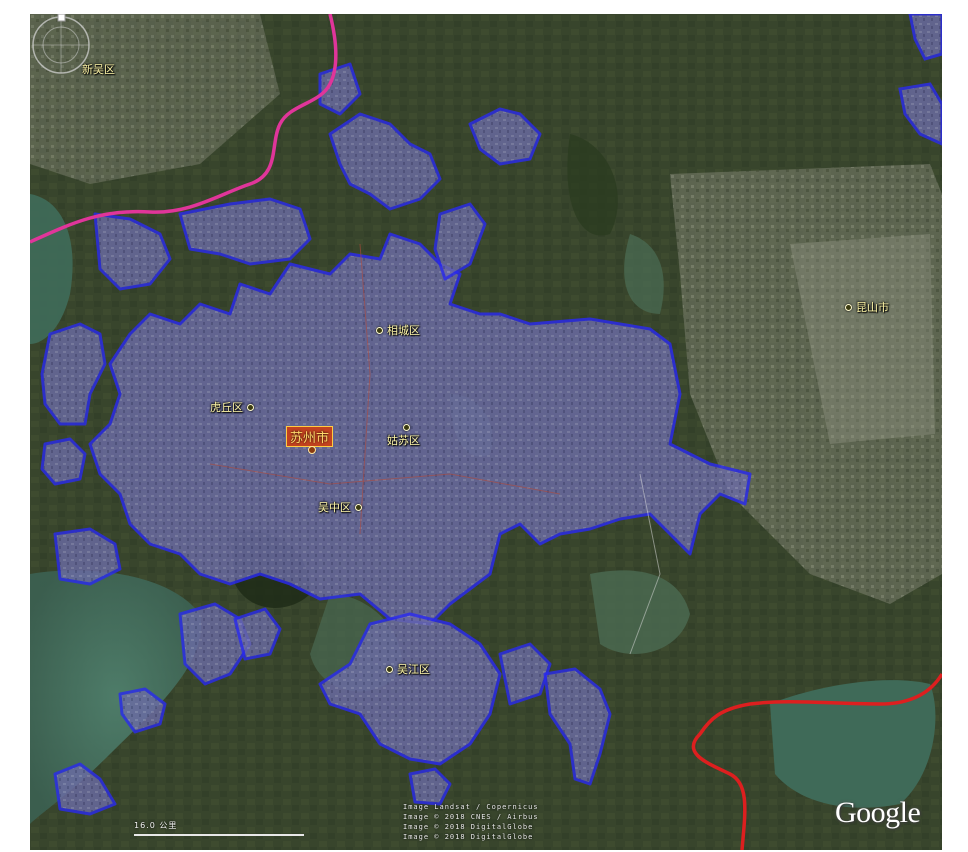 Image resolution: width=968 pixels, height=852 pixels. I want to click on scale-label: 16.0 公里, so click(156, 825).